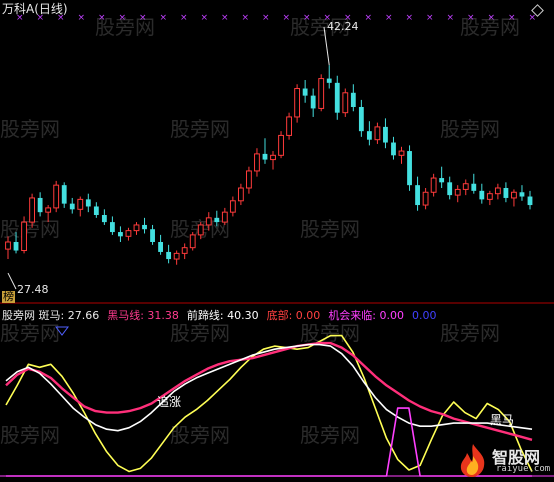 The width and height of the screenshot is (554, 482). I want to click on logo-url: raiyue.com, so click(523, 469).